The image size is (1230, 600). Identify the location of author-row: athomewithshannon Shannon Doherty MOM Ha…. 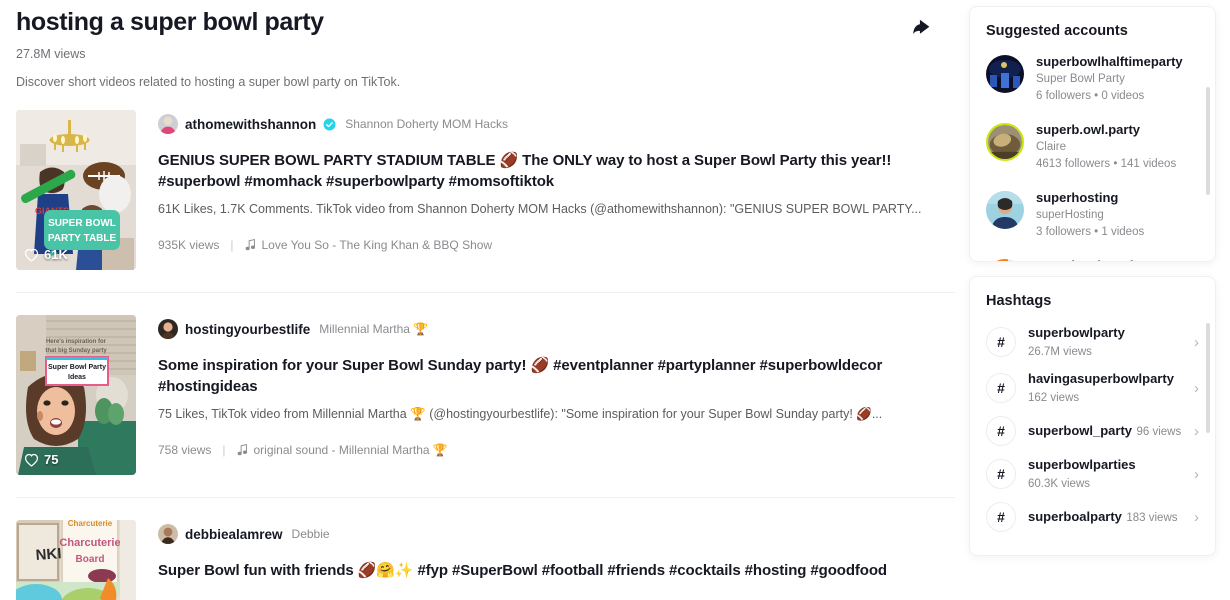
(556, 124).